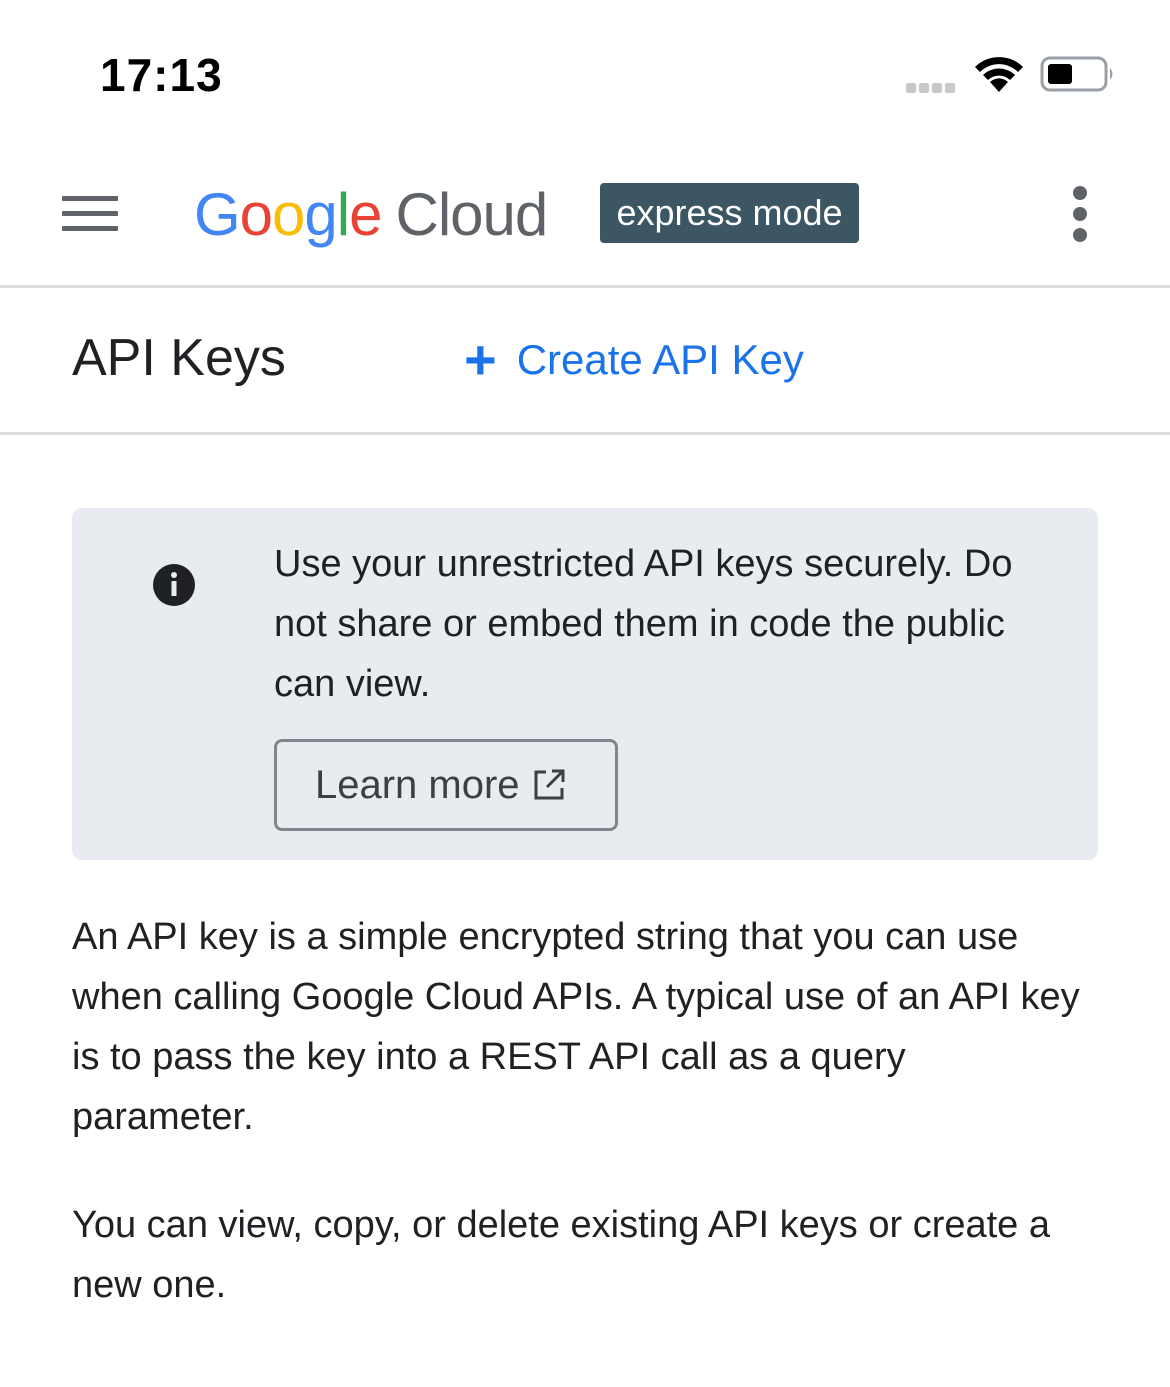 The image size is (1170, 1387). I want to click on create-api-key-button: + Create API Key, so click(634, 360).